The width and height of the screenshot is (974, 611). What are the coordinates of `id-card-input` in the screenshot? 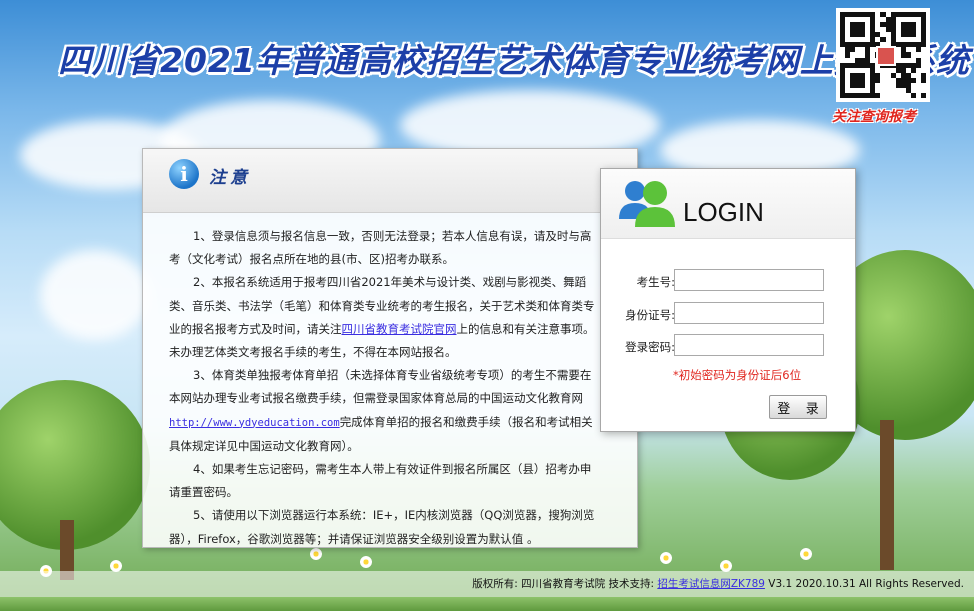 It's located at (749, 313).